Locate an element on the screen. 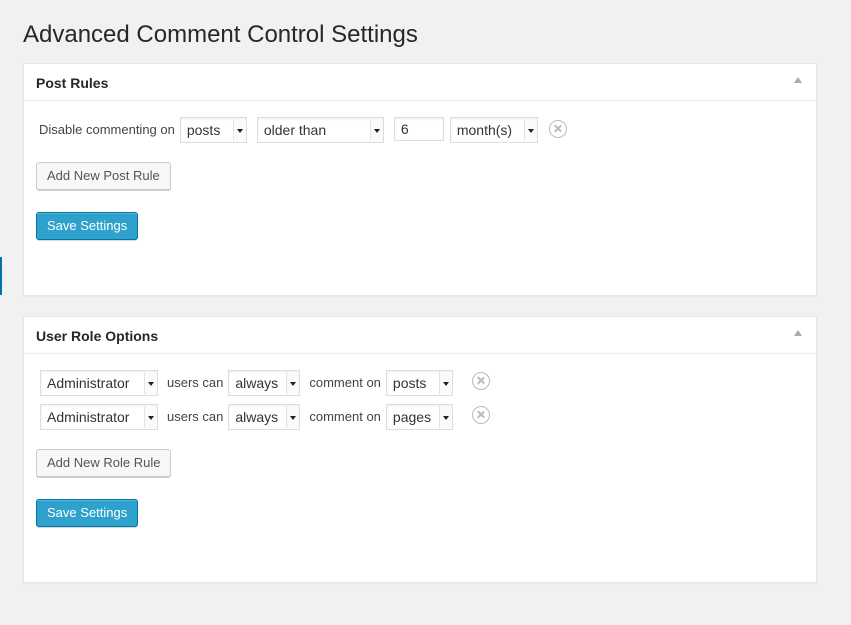 Image resolution: width=851 pixels, height=625 pixels. add-new-role-rule-button: Add New Role Rule is located at coordinates (104, 463).